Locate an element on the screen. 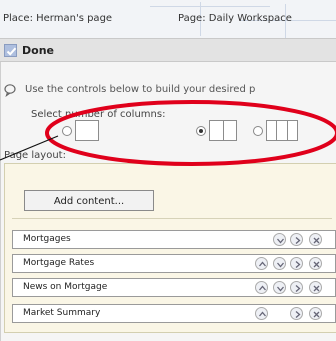  columns-3-radio is located at coordinates (258, 131).